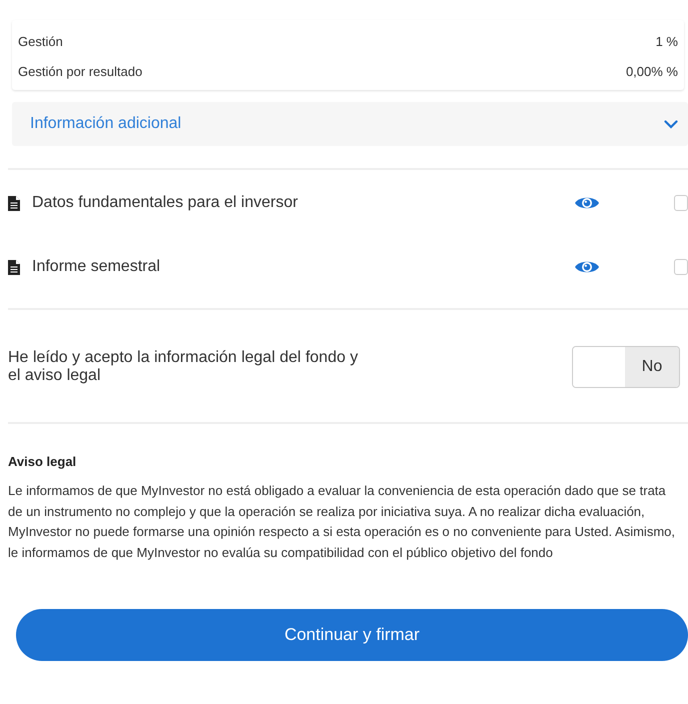 This screenshot has width=688, height=704. Describe the element at coordinates (97, 267) in the screenshot. I see `document-name: Informe semestral` at that location.